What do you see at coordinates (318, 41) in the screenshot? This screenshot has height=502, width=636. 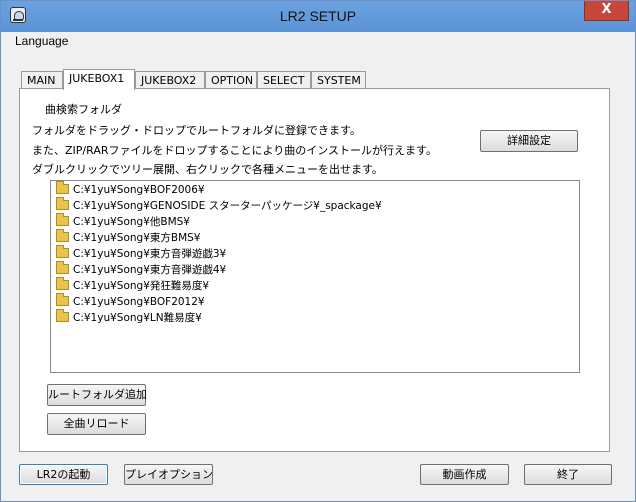 I see `menu-bar: Language` at bounding box center [318, 41].